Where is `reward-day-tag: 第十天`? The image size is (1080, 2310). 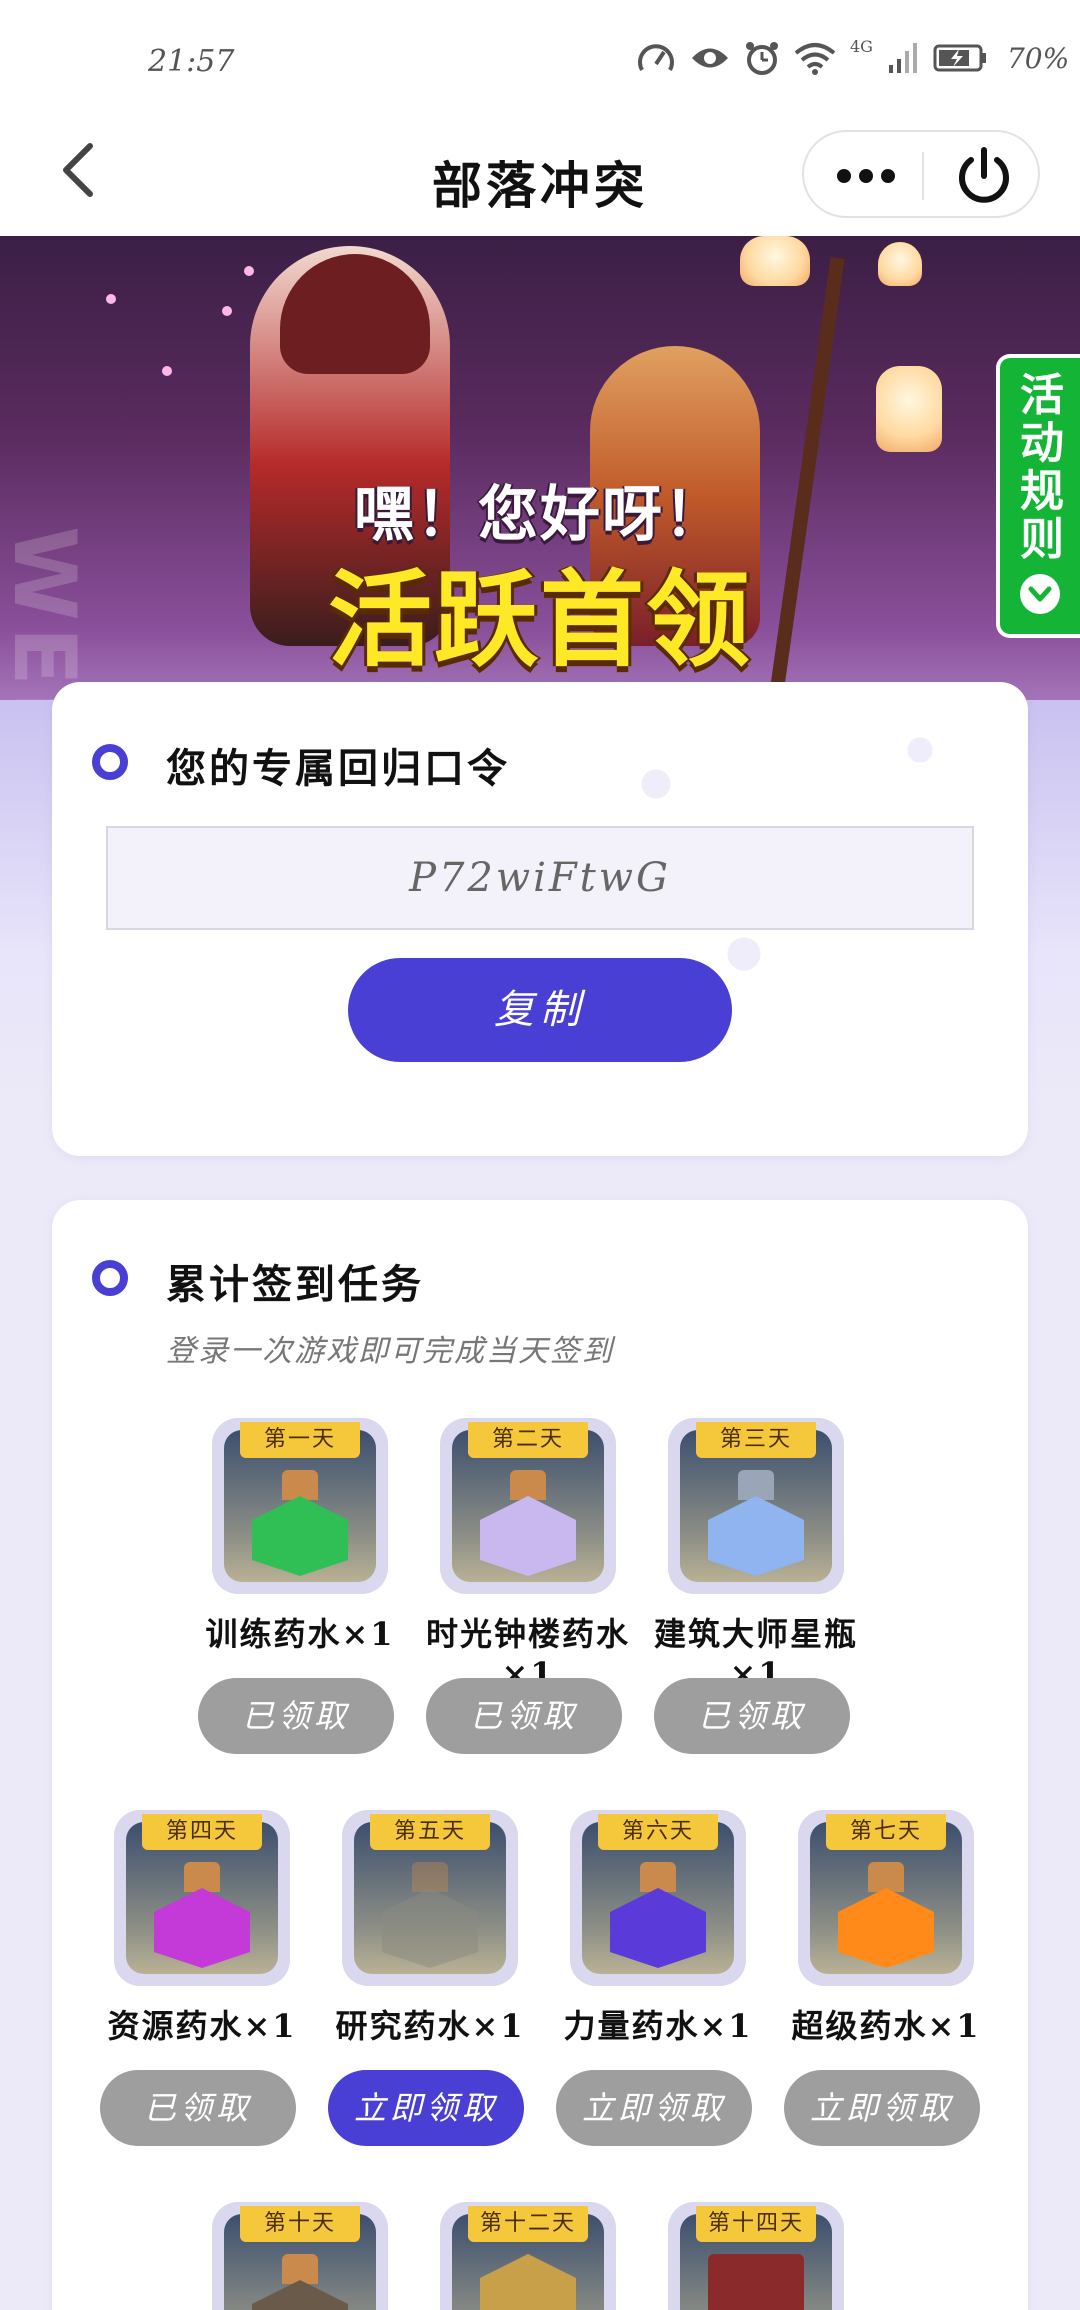 reward-day-tag: 第十天 is located at coordinates (300, 2224).